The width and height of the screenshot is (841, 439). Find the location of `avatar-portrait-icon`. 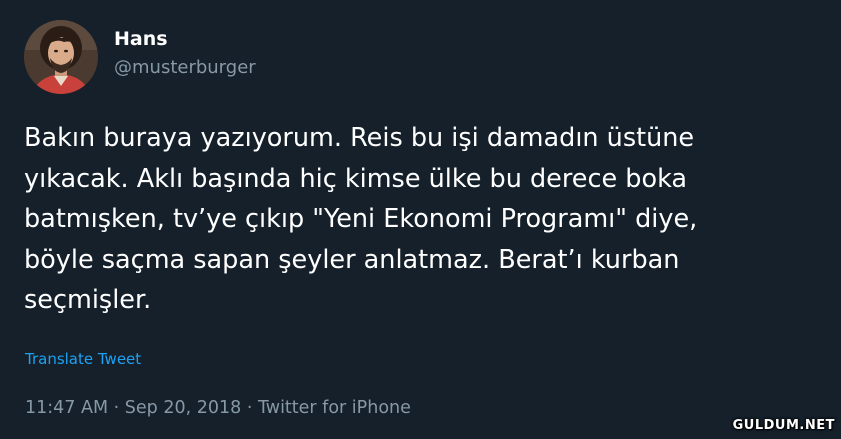

avatar-portrait-icon is located at coordinates (61, 57).